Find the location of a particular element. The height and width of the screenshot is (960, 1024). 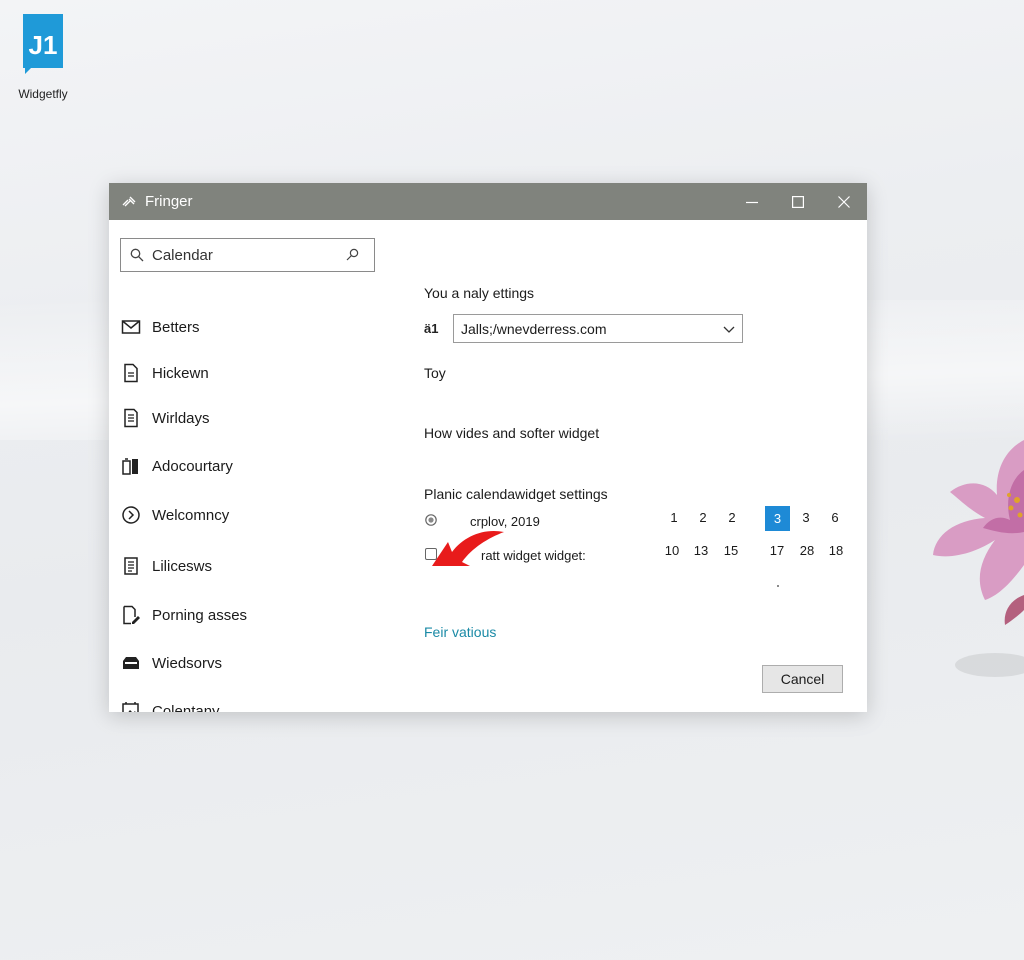

url-dropdown: Jalls;/wnevderress.com is located at coordinates (598, 328).